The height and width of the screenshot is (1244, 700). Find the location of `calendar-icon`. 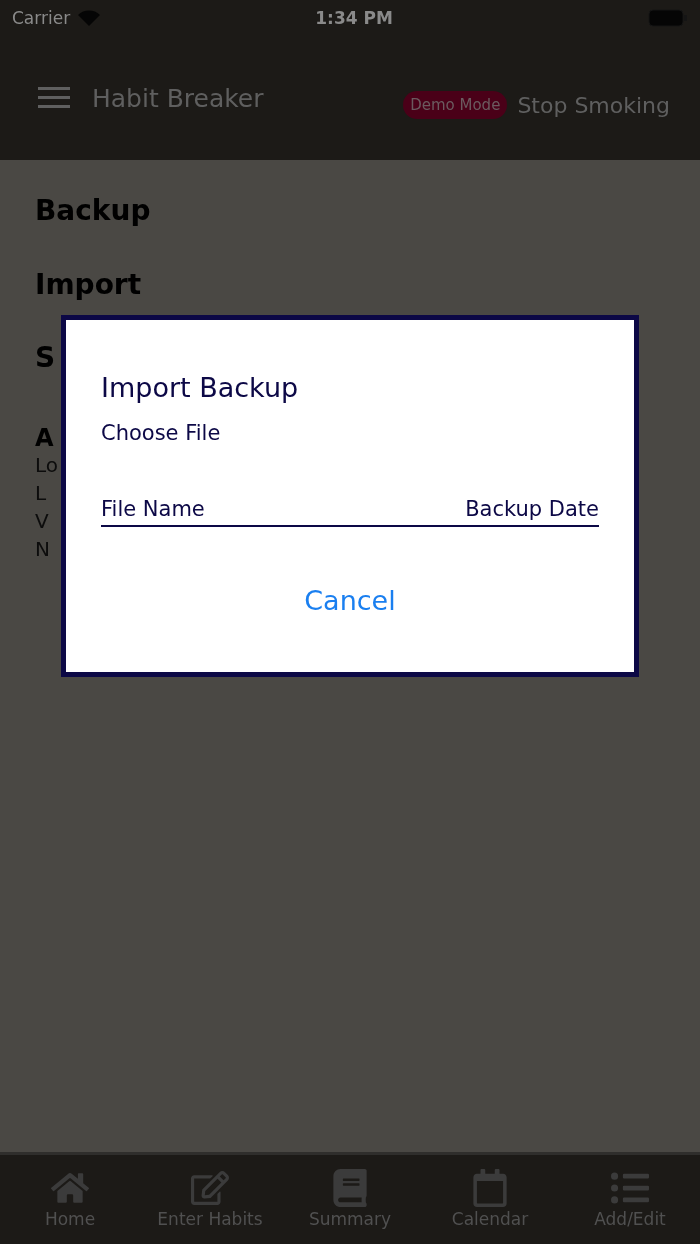

calendar-icon is located at coordinates (490, 1188).